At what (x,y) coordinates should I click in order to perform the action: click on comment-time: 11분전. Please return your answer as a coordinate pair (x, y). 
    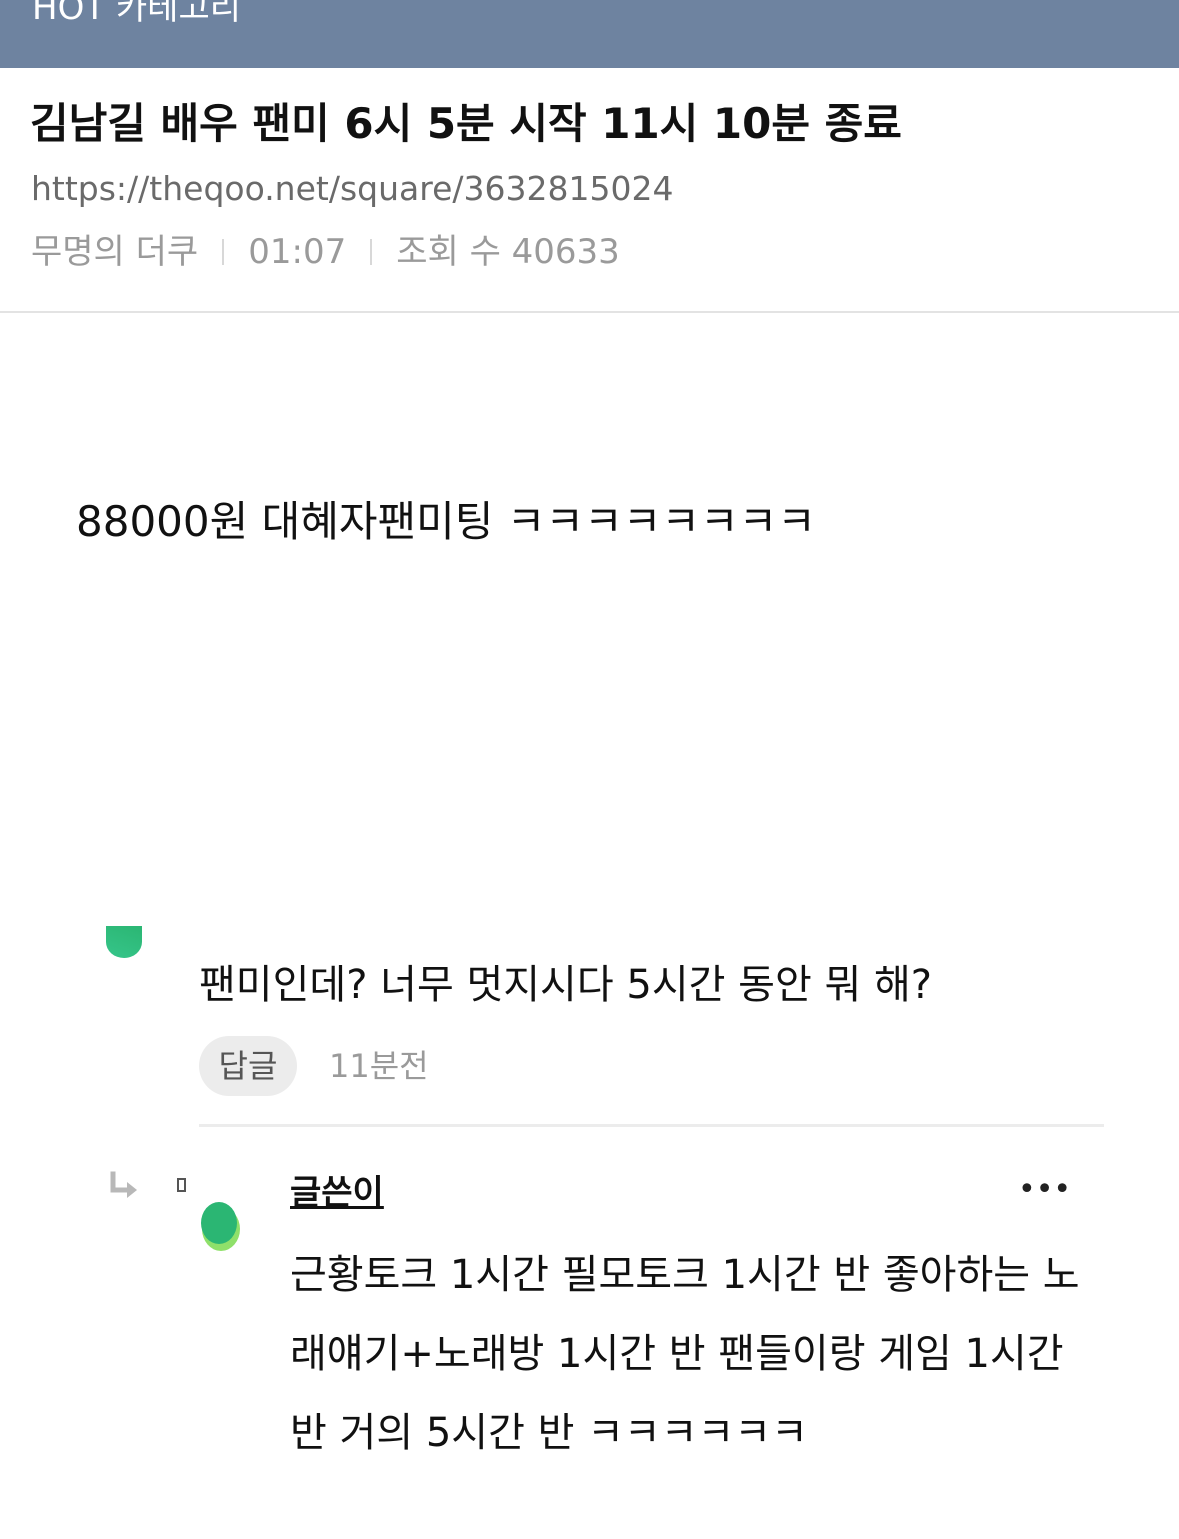
    Looking at the image, I should click on (379, 1066).